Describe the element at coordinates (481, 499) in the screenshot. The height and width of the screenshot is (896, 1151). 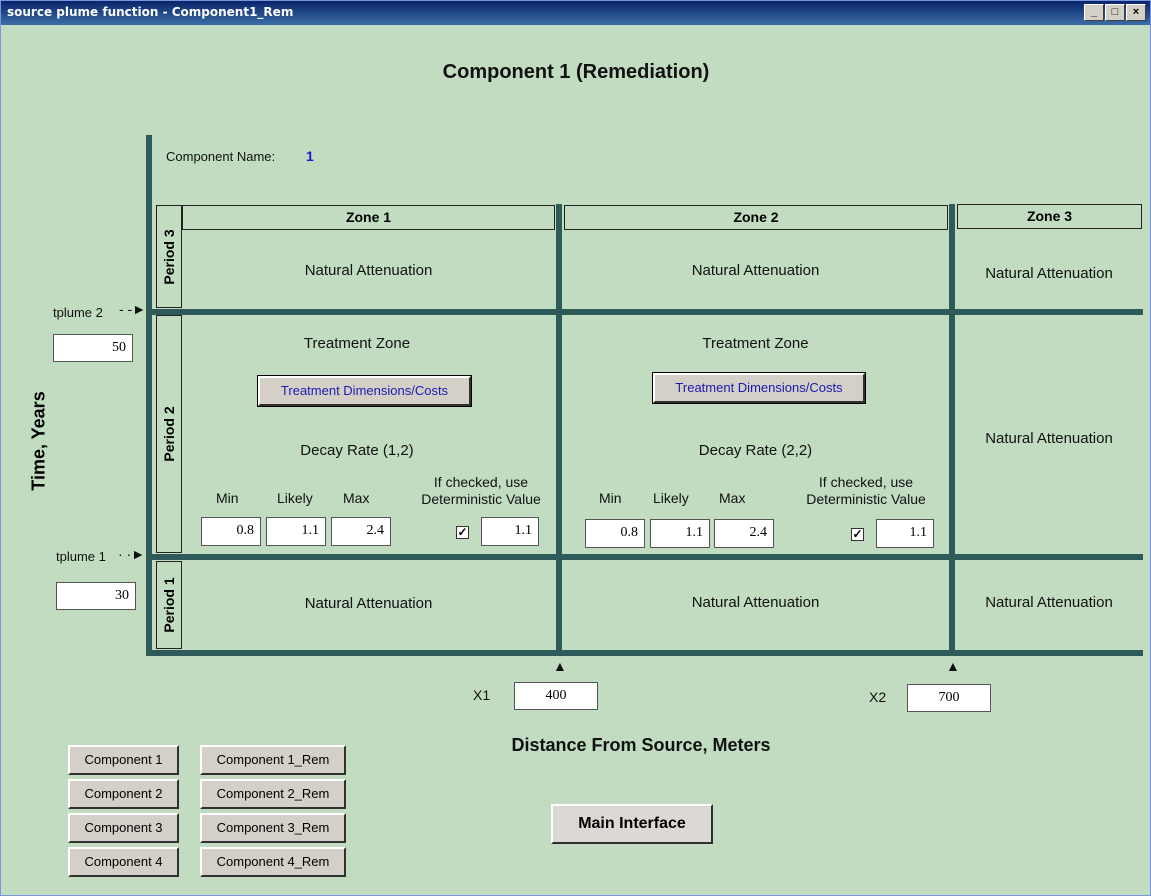
I see `zone1-det-label-2: Deterministic Value` at that location.